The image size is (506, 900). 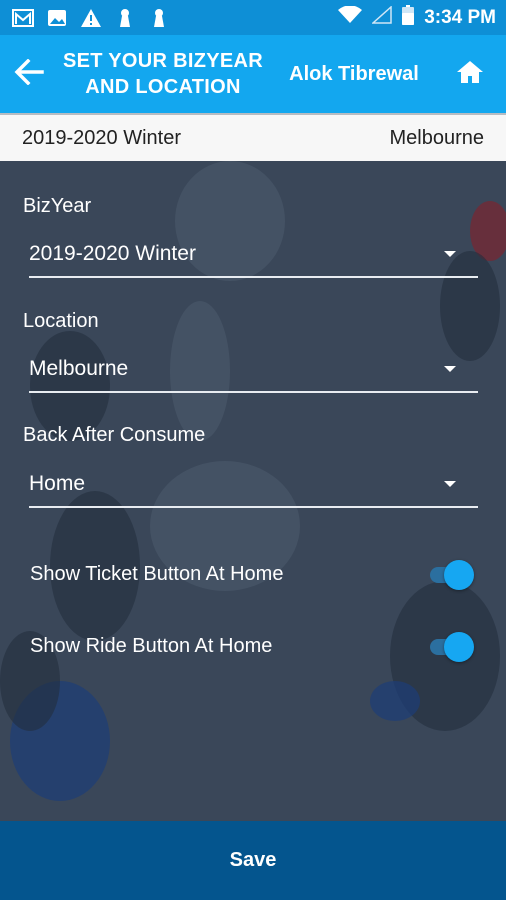 What do you see at coordinates (163, 87) in the screenshot?
I see `page-title-line2: AND LOCATION` at bounding box center [163, 87].